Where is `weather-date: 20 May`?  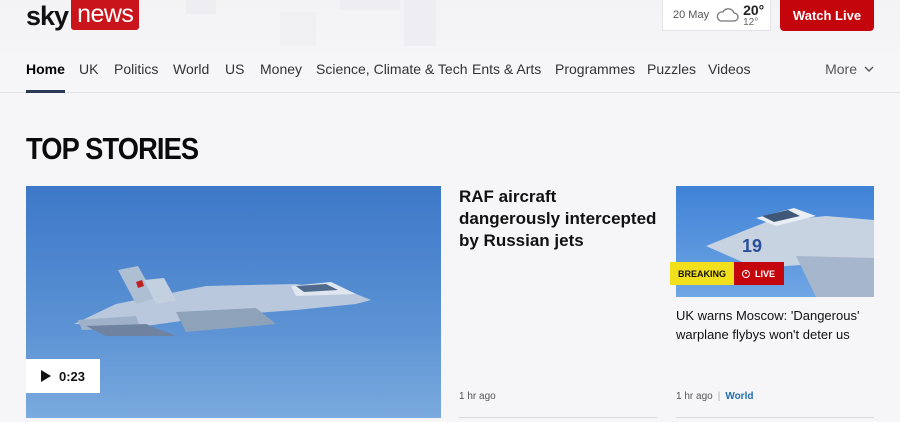 weather-date: 20 May is located at coordinates (691, 15).